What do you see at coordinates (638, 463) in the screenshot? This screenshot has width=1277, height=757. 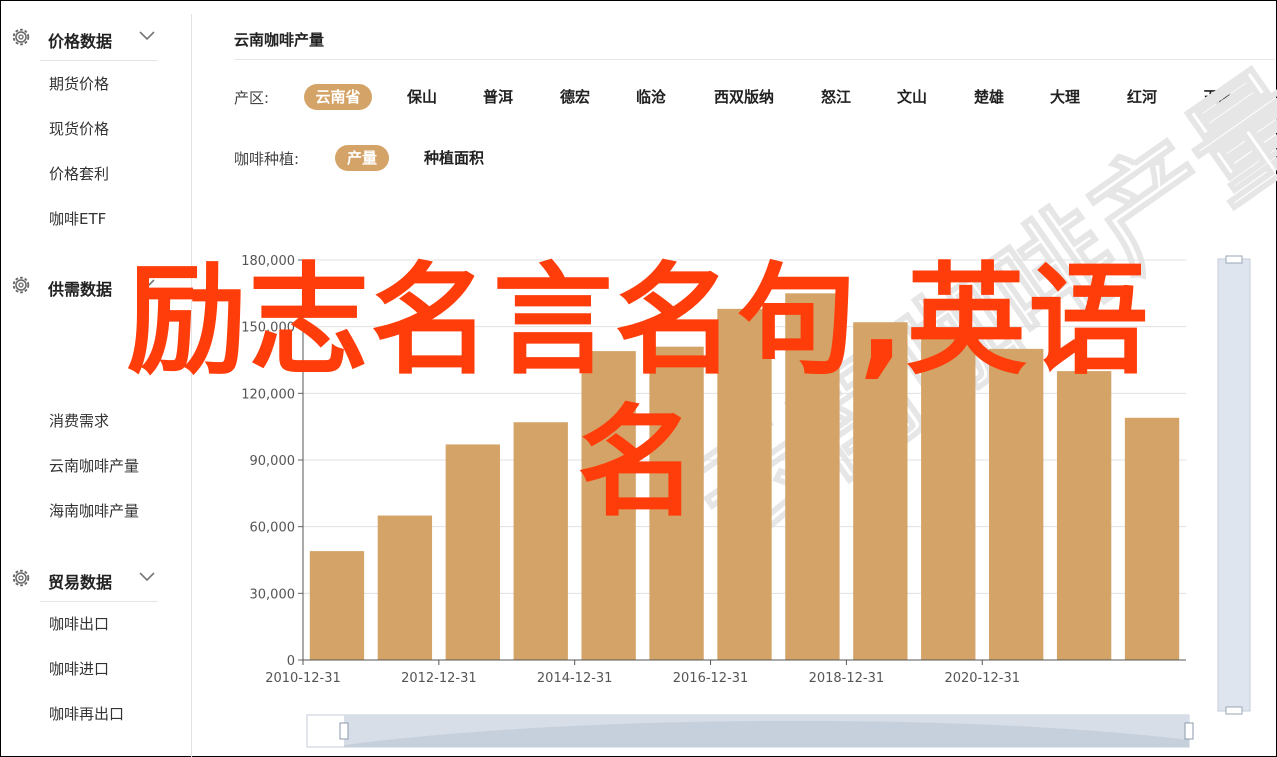 I see `overlay-headline-continued: 名` at bounding box center [638, 463].